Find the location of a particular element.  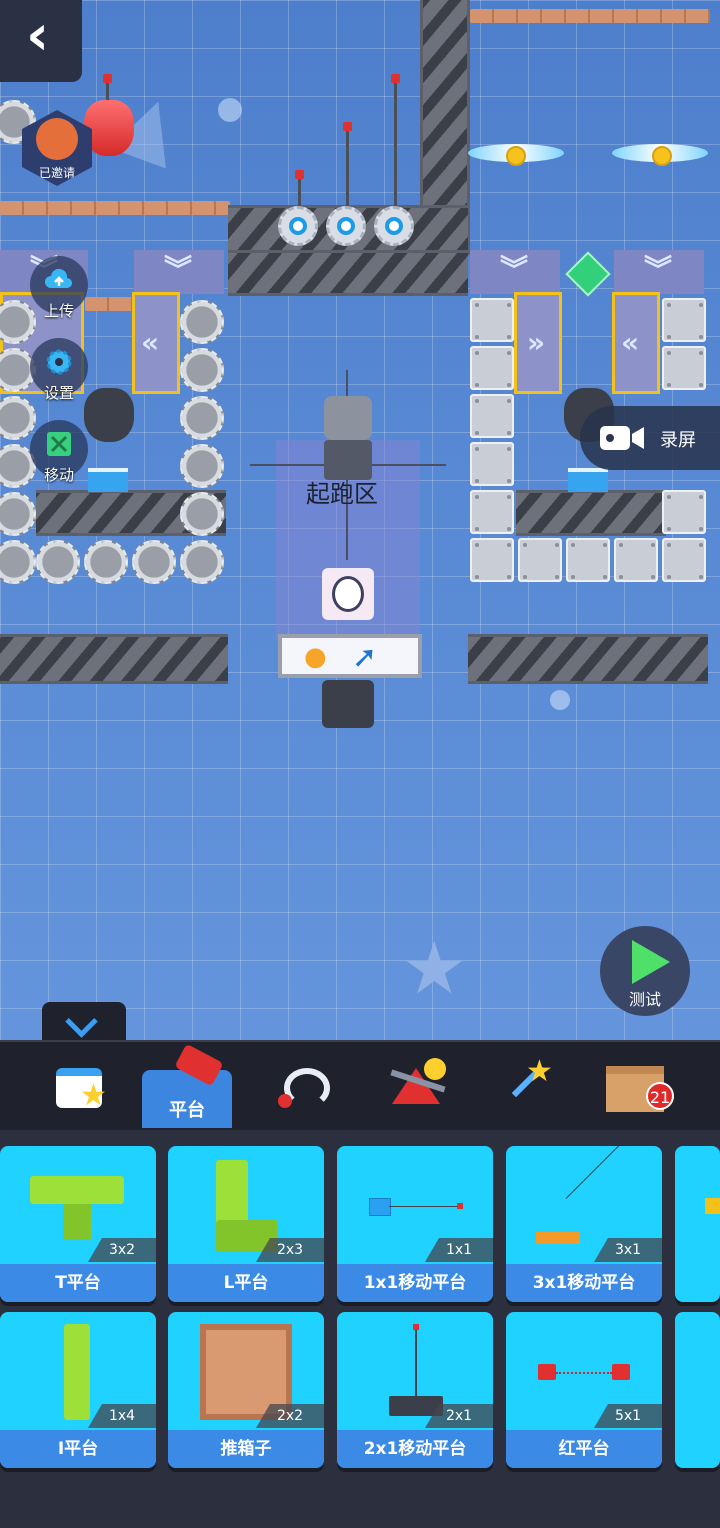

black-cannon-icon is located at coordinates (109, 415).